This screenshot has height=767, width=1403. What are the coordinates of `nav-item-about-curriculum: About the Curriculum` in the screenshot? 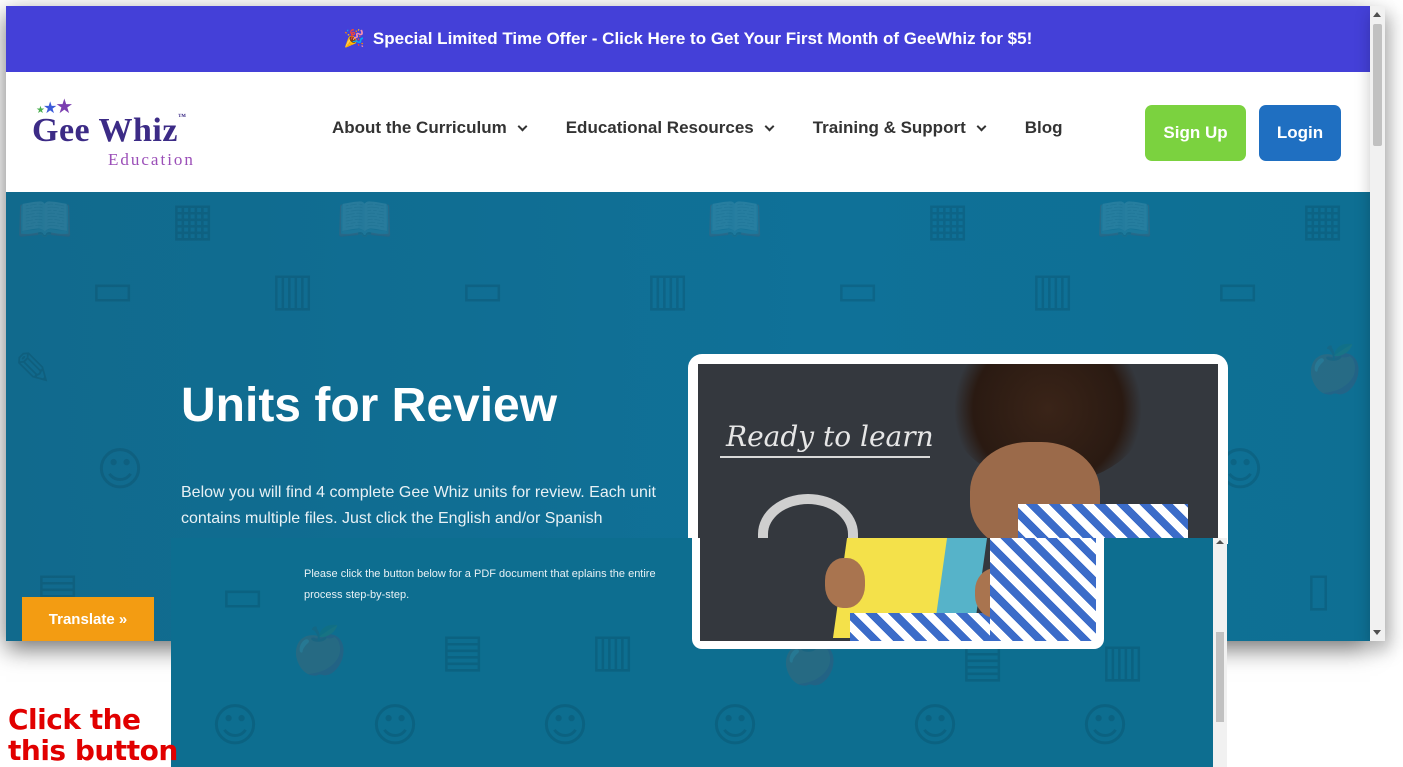 It's located at (430, 128).